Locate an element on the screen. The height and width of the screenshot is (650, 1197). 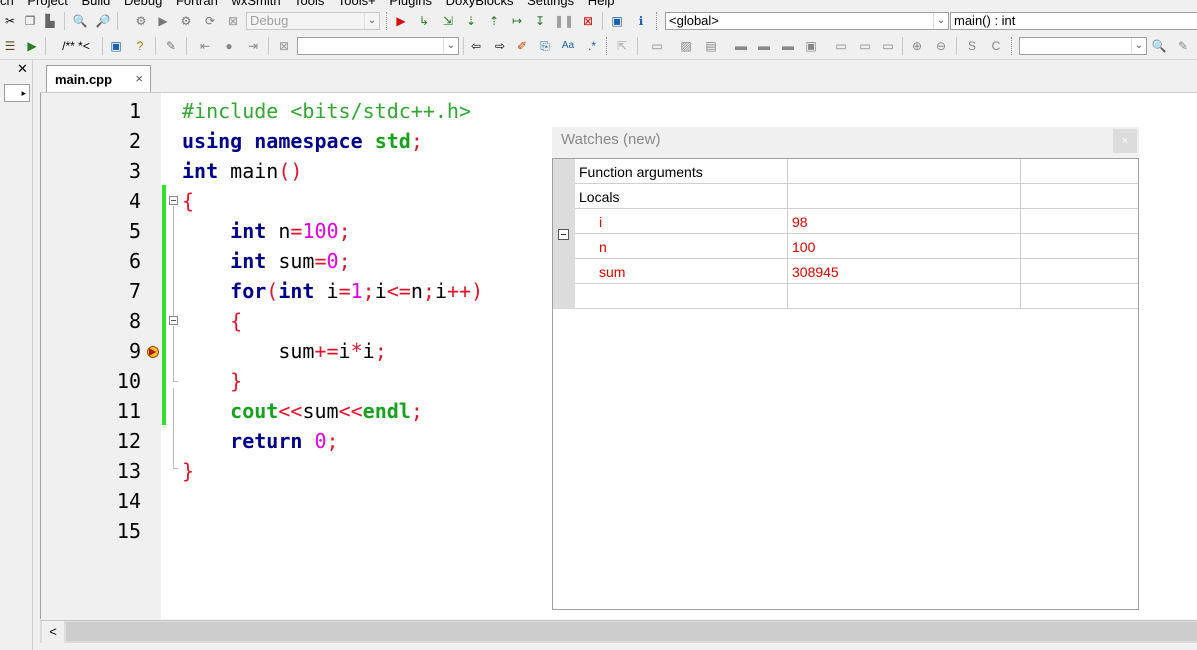
symbol-c-icon: C is located at coordinates (996, 46).